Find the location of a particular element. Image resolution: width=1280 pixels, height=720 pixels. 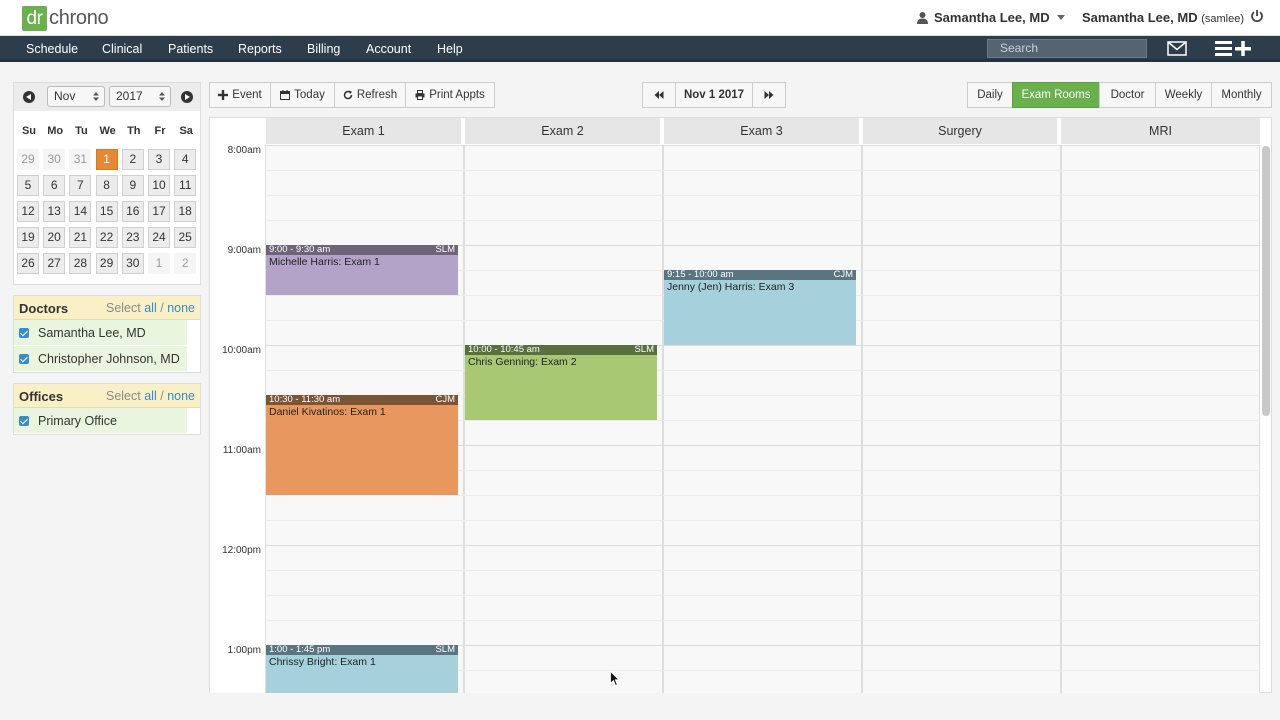

day-cell: 15 is located at coordinates (106, 211).